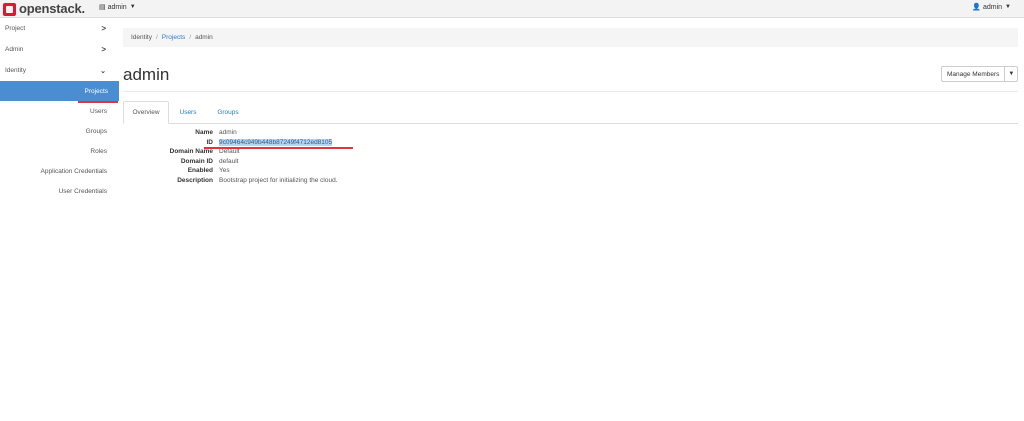 This screenshot has width=1024, height=421. What do you see at coordinates (229, 151) in the screenshot?
I see `detail-value: Default` at bounding box center [229, 151].